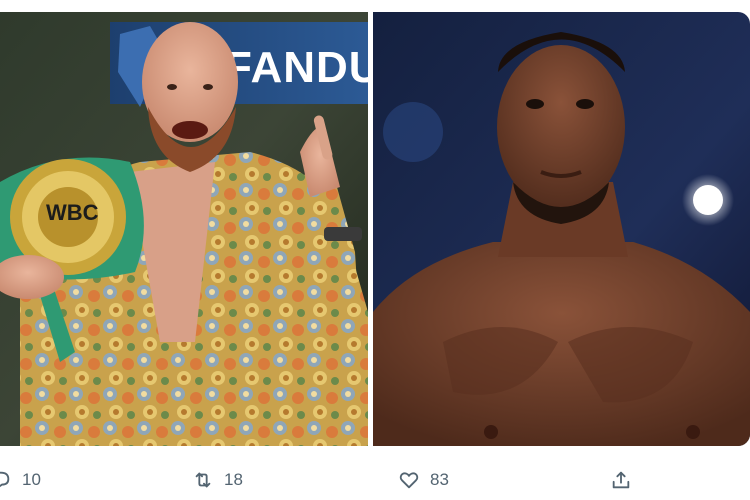 This screenshot has height=500, width=750. Describe the element at coordinates (439, 479) in the screenshot. I see `like-count: 83` at that location.